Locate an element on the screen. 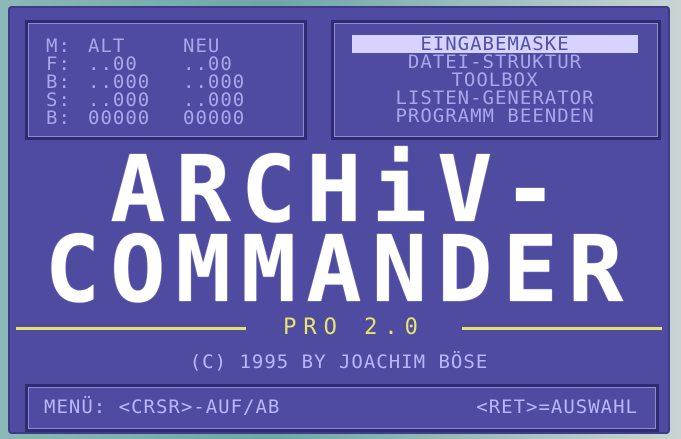  version-divider-right is located at coordinates (562, 328).